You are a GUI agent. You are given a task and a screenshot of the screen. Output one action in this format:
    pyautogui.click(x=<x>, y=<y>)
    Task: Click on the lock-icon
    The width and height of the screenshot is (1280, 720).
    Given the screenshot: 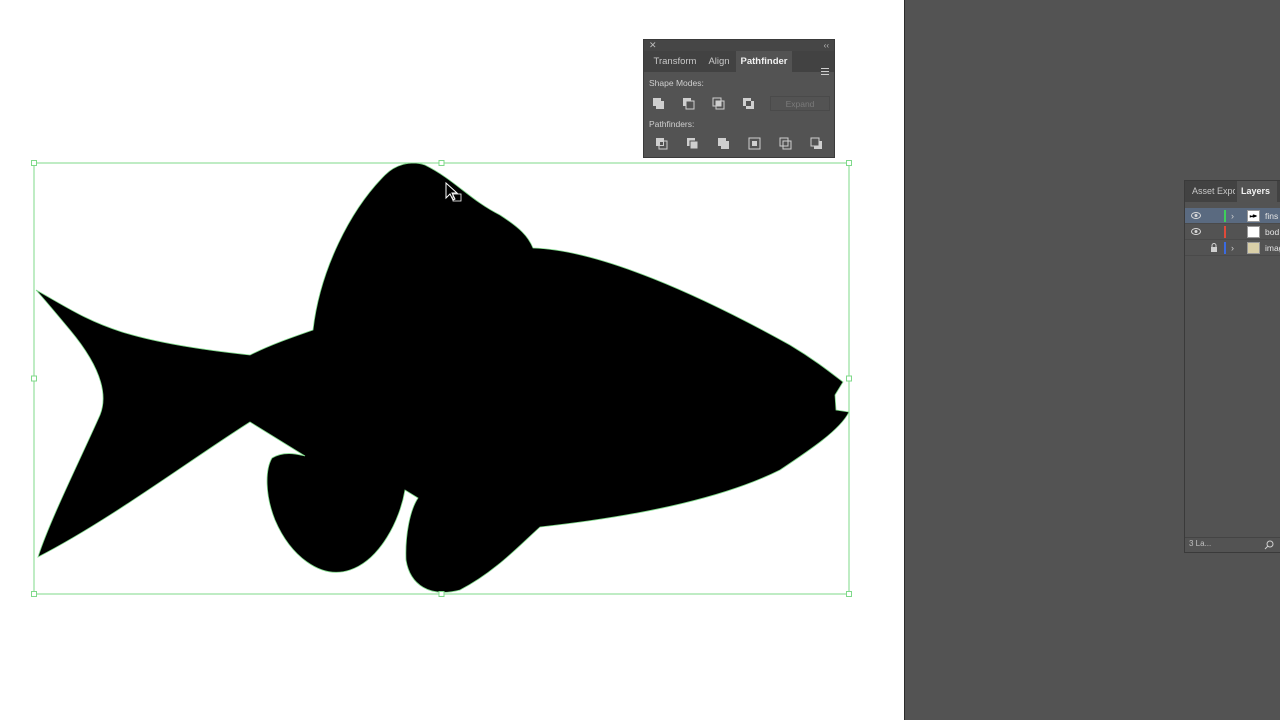 What is the action you would take?
    pyautogui.click(x=1214, y=247)
    